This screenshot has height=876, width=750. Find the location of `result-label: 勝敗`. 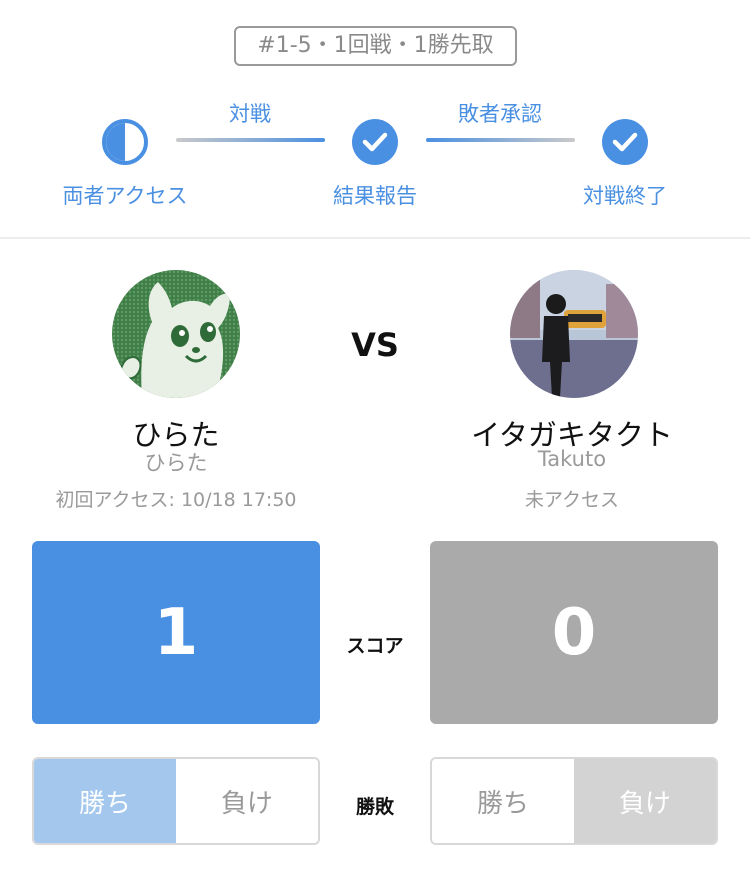

result-label: 勝敗 is located at coordinates (374, 807).